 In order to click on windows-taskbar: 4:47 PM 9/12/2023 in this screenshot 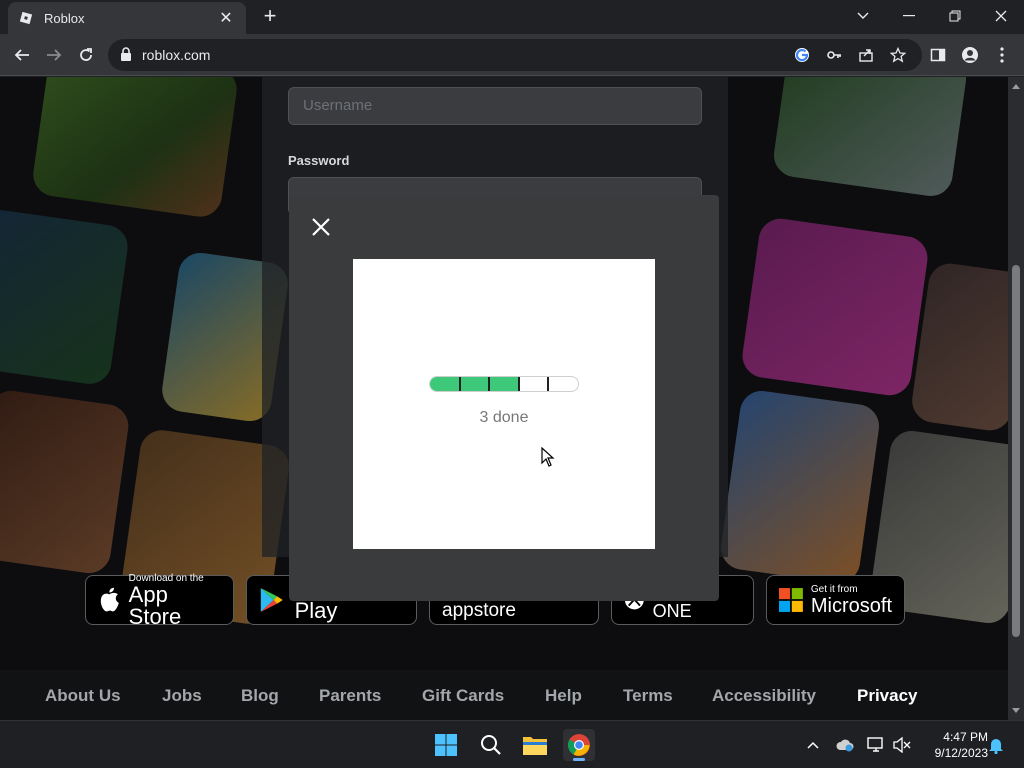, I will do `click(512, 744)`.